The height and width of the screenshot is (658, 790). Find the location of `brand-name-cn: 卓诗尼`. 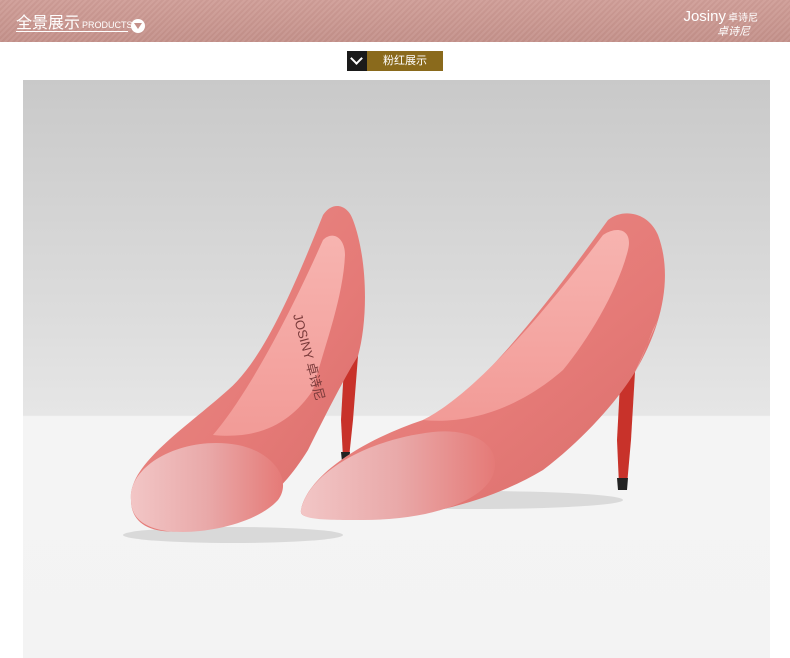

brand-name-cn: 卓诗尼 is located at coordinates (743, 18).